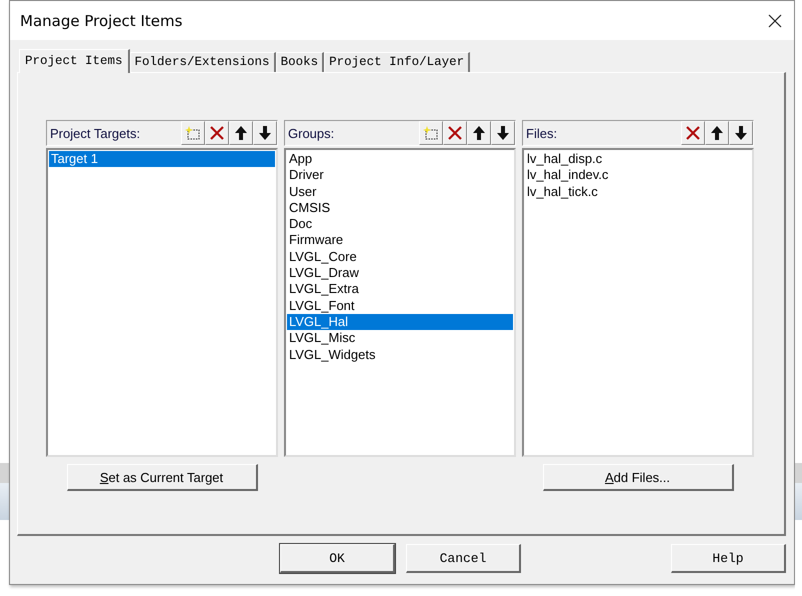 The image size is (802, 596). What do you see at coordinates (162, 159) in the screenshot?
I see `list-item: Target 1` at bounding box center [162, 159].